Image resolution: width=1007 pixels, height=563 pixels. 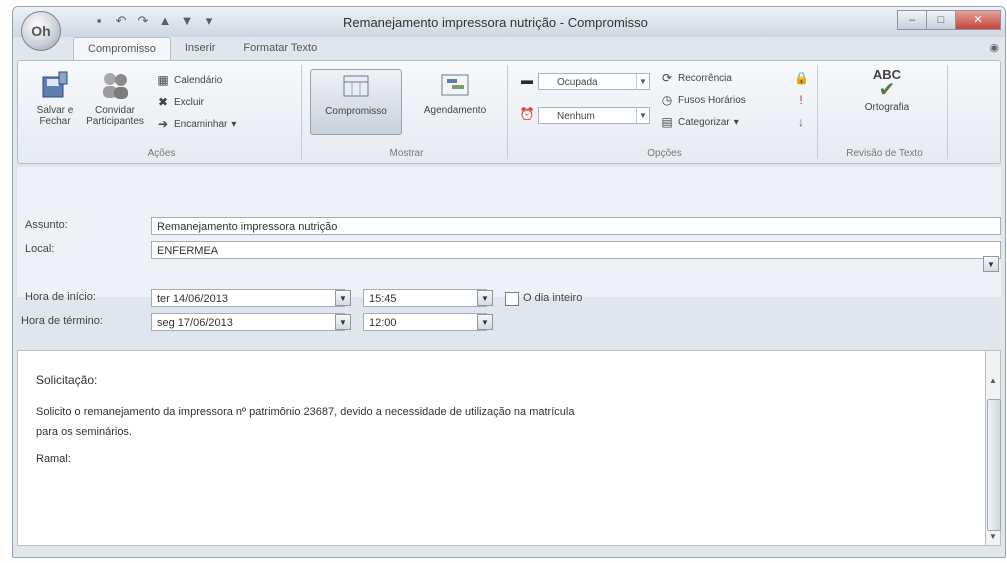 I want to click on spelling-button: ABC ✔ Ortografia, so click(x=887, y=90).